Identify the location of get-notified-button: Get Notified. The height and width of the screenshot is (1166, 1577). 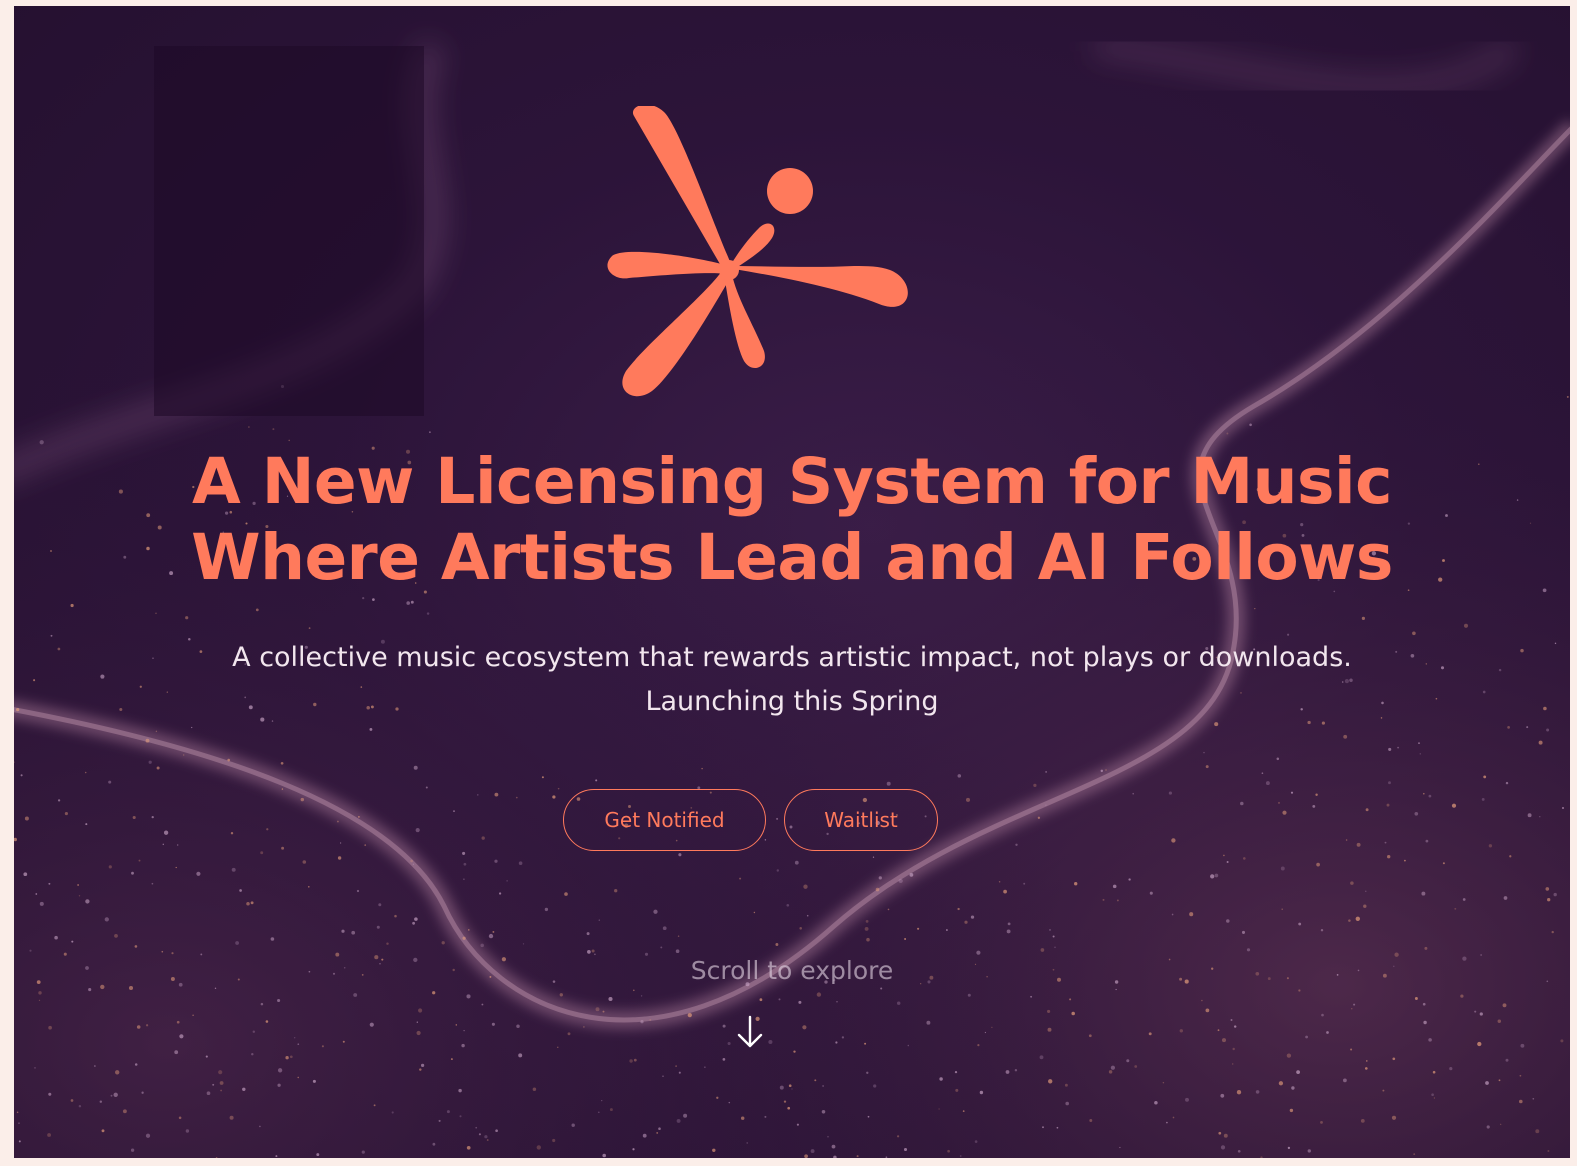
(664, 820).